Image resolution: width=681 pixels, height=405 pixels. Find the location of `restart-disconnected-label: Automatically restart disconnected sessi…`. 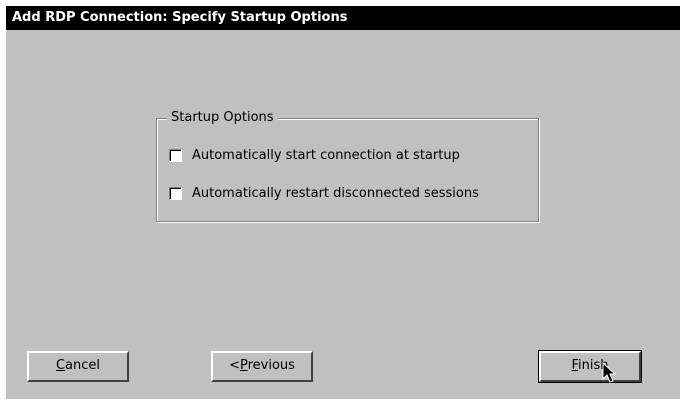

restart-disconnected-label: Automatically restart disconnected sessi… is located at coordinates (335, 193).